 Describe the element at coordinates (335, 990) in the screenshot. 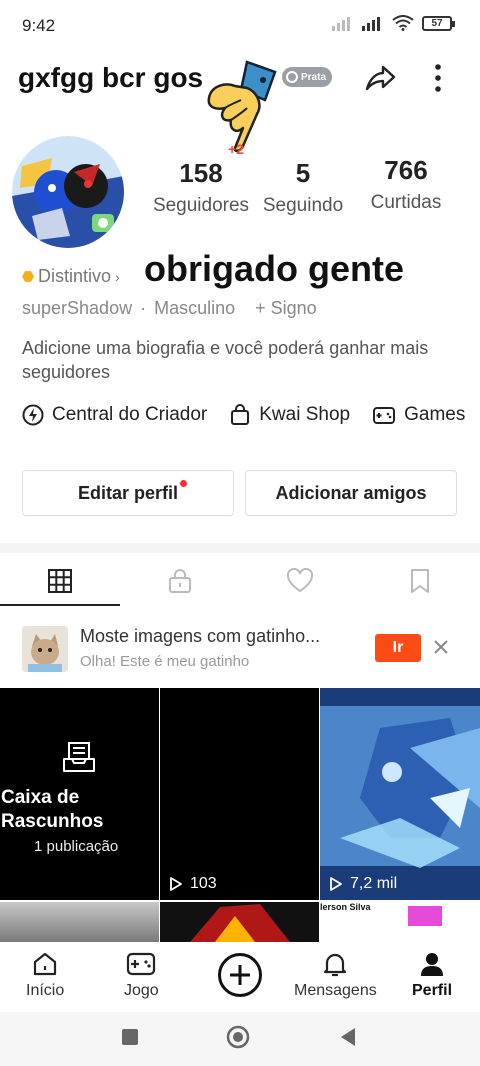

I see `nav-label: Mensagens` at that location.